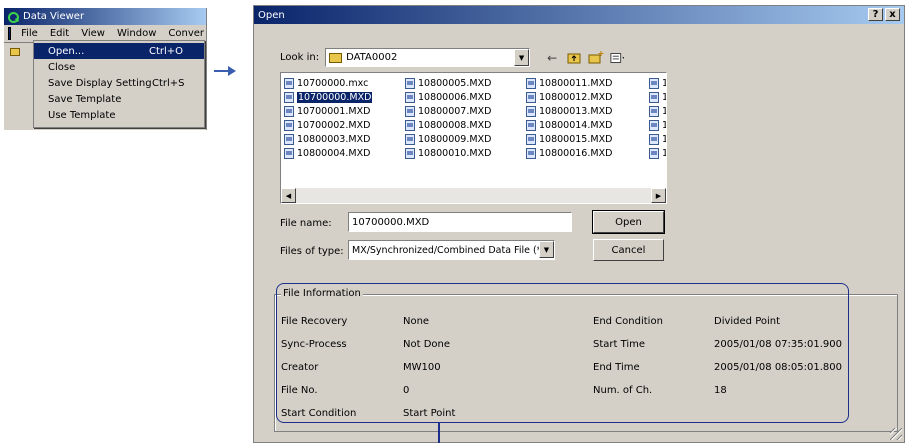 The height and width of the screenshot is (443, 908). I want to click on menu-file: File, so click(29, 33).